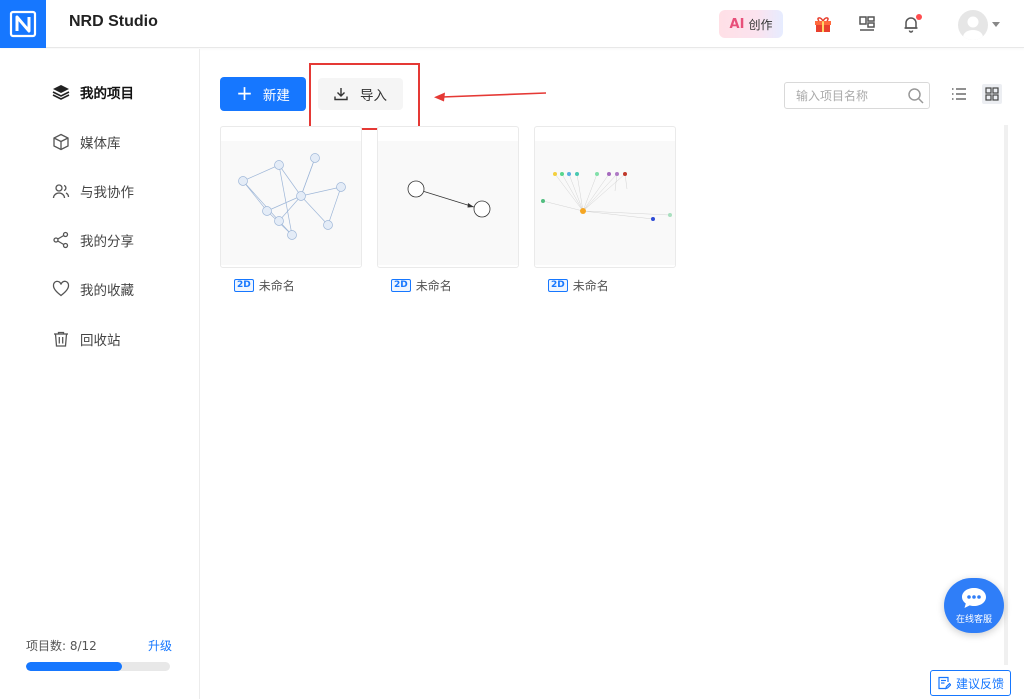  I want to click on app-title: NRD Studio, so click(113, 21).